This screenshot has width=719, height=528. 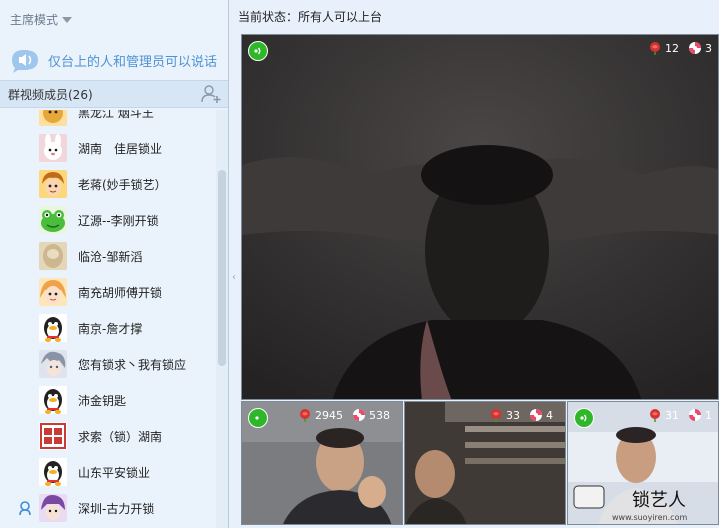 What do you see at coordinates (222, 268) in the screenshot?
I see `scrollbar-thumb` at bounding box center [222, 268].